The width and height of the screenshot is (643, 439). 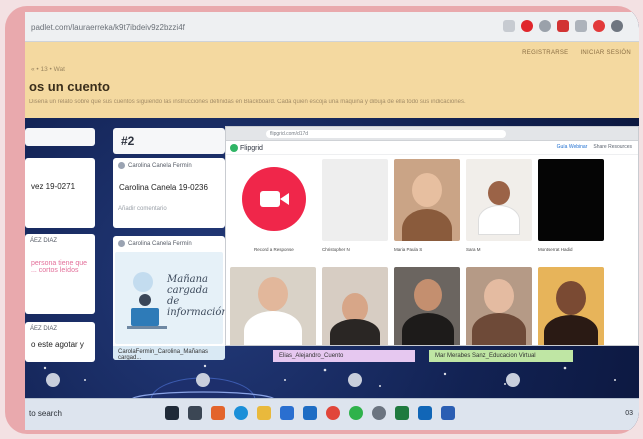 I want to click on record-response-tile, so click(x=274, y=200).